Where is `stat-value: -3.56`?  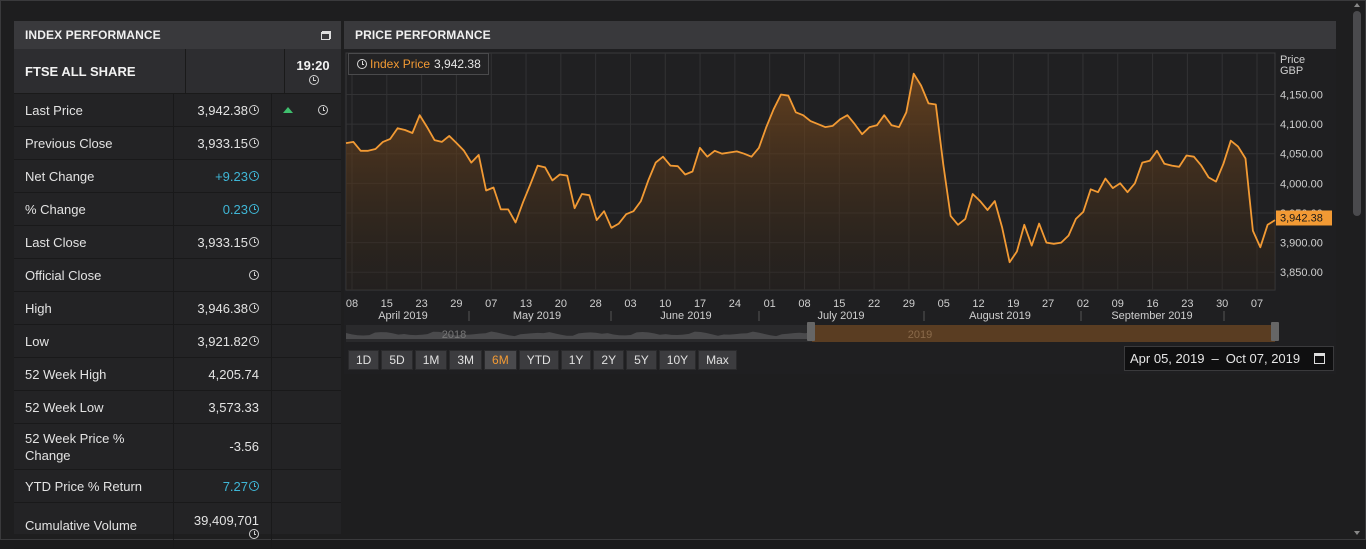 stat-value: -3.56 is located at coordinates (223, 446).